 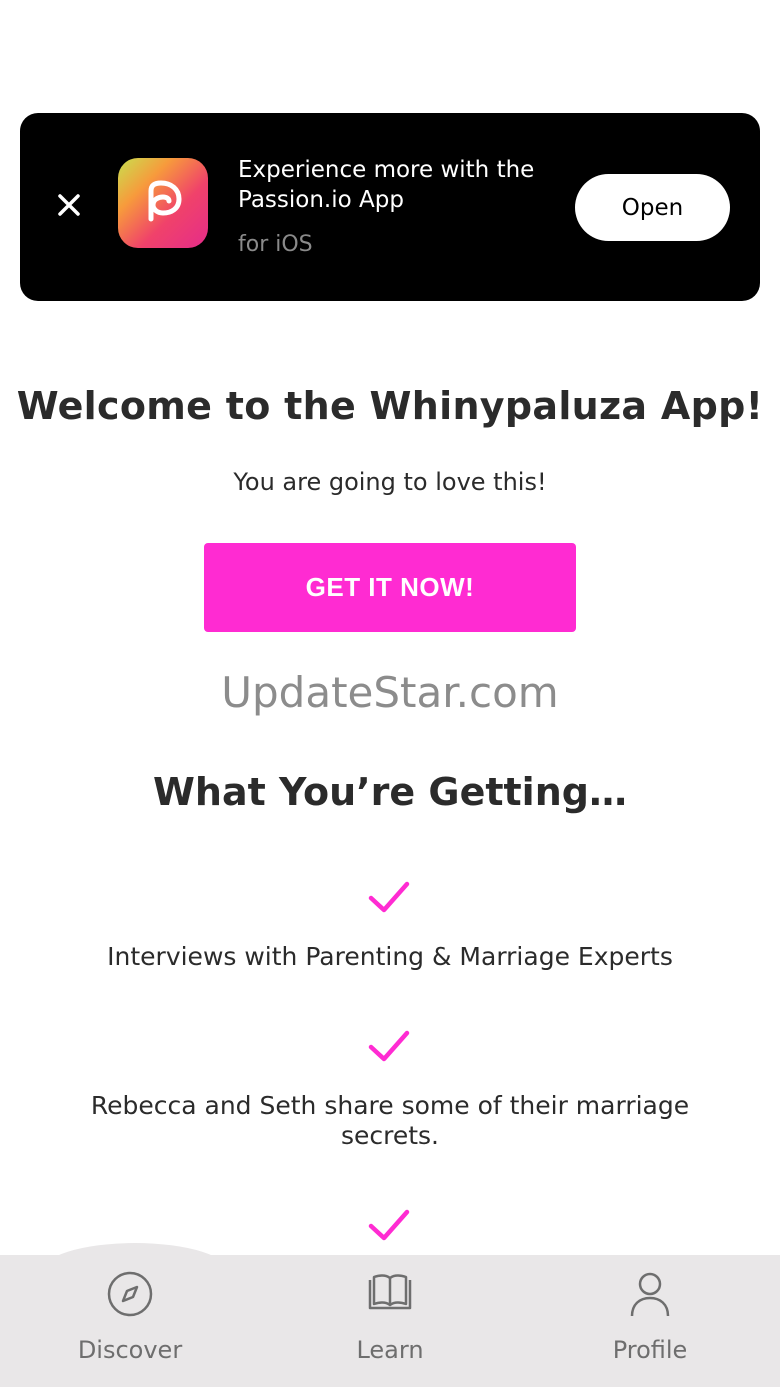 What do you see at coordinates (390, 1323) in the screenshot?
I see `tab-learn: Learn` at bounding box center [390, 1323].